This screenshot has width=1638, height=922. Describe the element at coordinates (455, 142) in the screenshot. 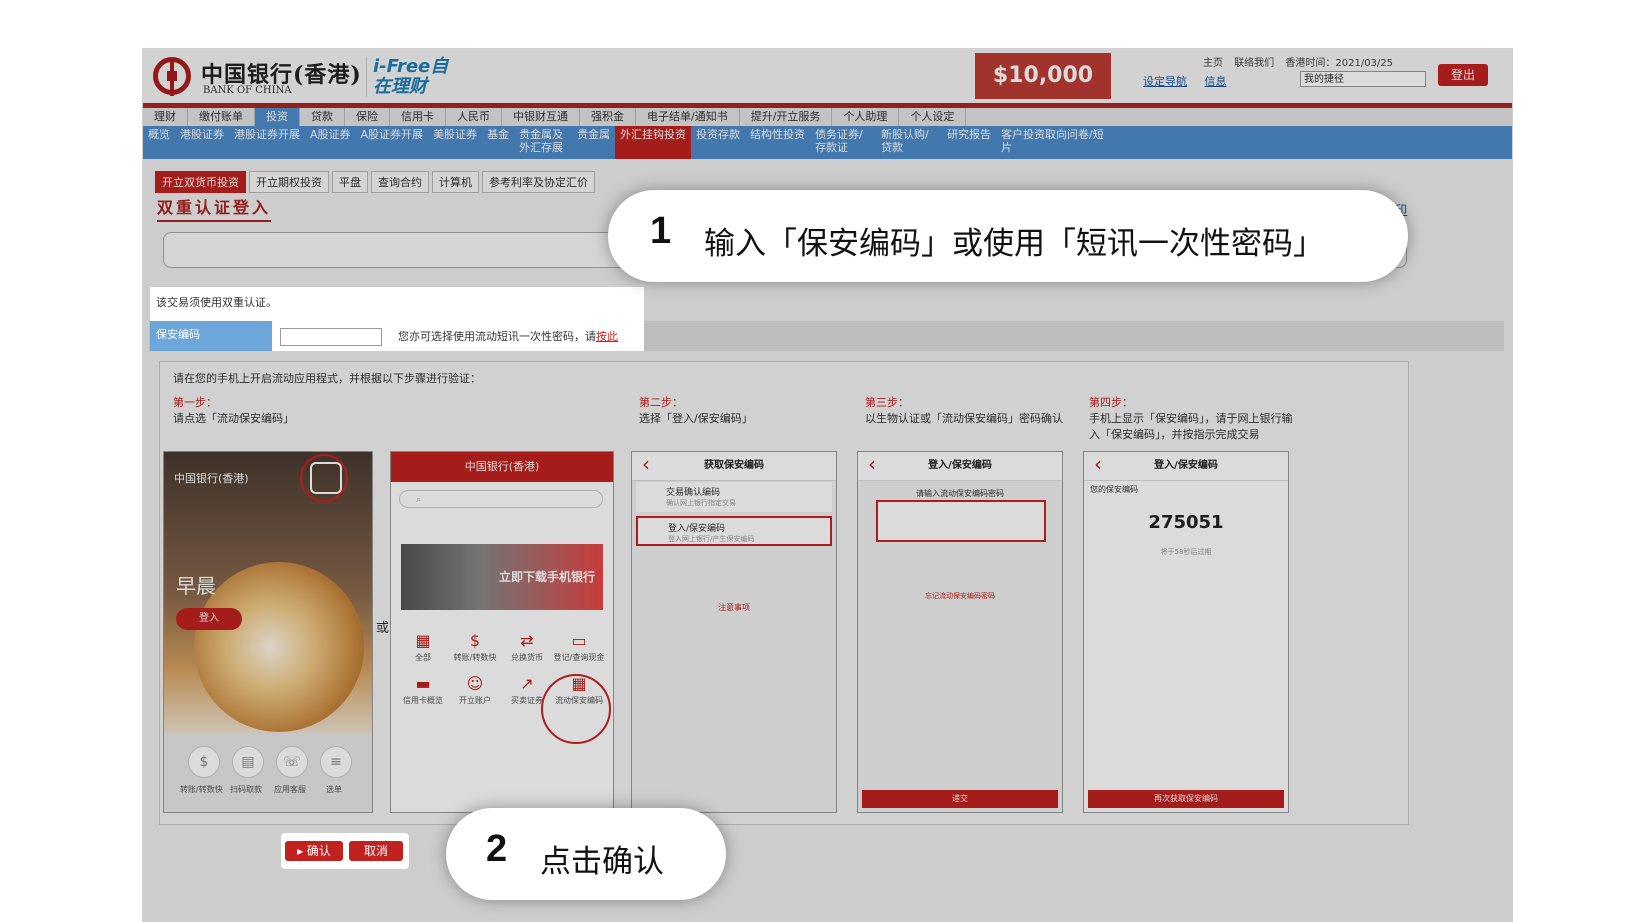

I see `subnav-item: 美股证券` at that location.